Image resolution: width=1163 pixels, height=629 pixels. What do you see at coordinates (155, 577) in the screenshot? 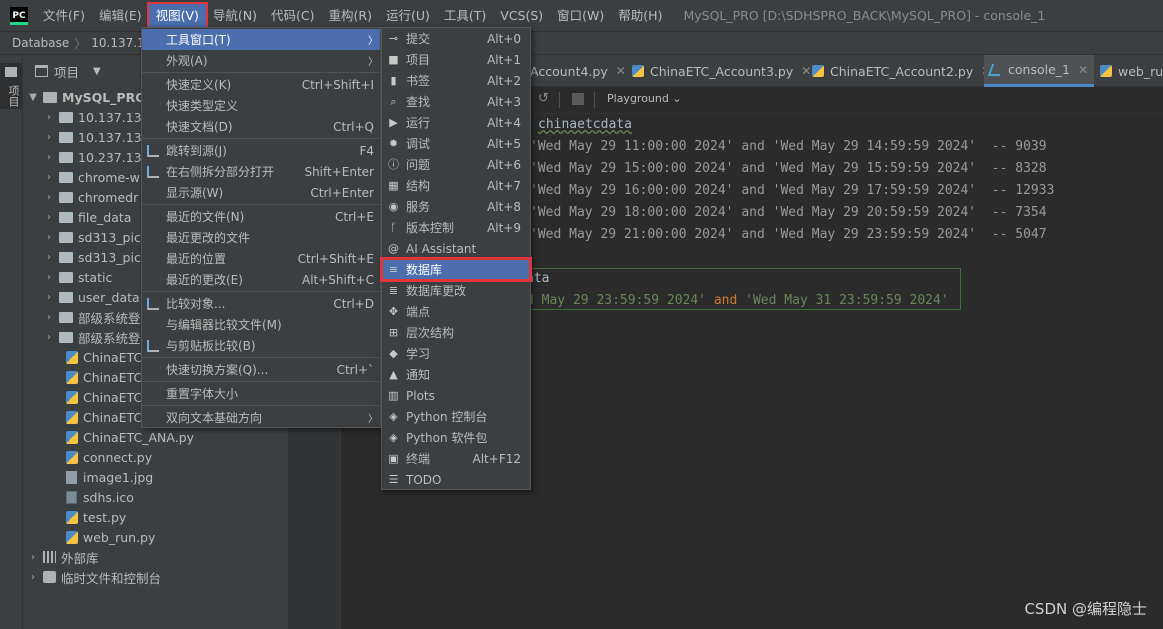
I see `tree-scratches: › 临时文件和控制台` at bounding box center [155, 577].